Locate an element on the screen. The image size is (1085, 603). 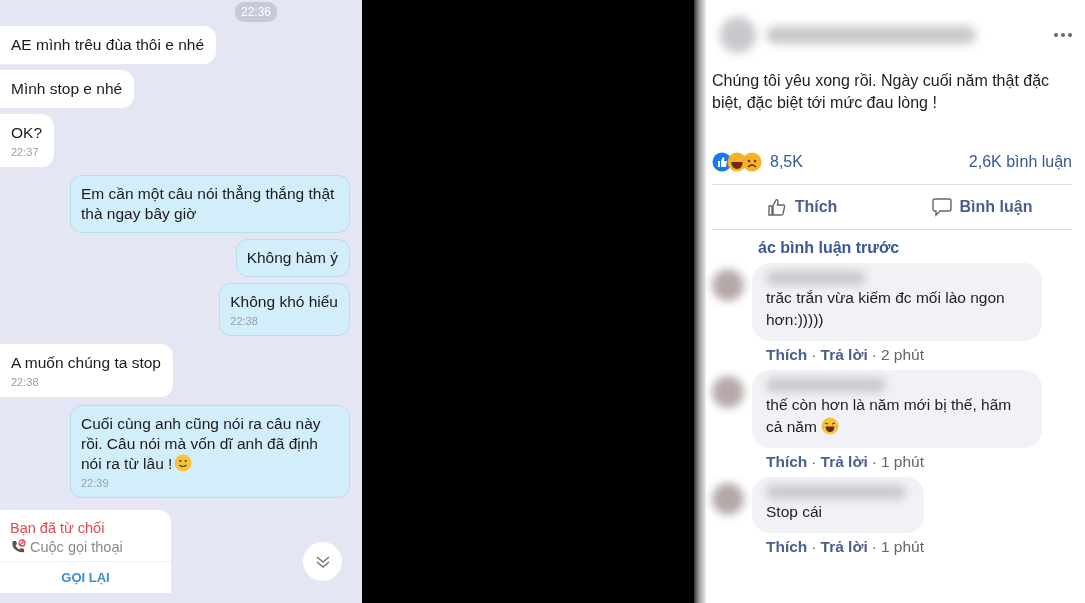
message-text: OK? is located at coordinates (26, 133).